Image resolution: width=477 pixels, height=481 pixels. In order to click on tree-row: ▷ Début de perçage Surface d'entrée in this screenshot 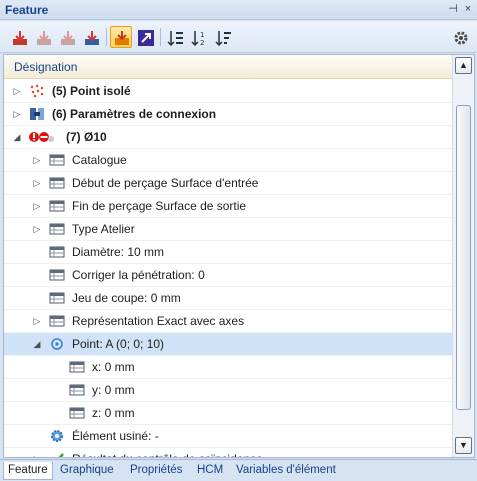, I will do `click(228, 183)`.